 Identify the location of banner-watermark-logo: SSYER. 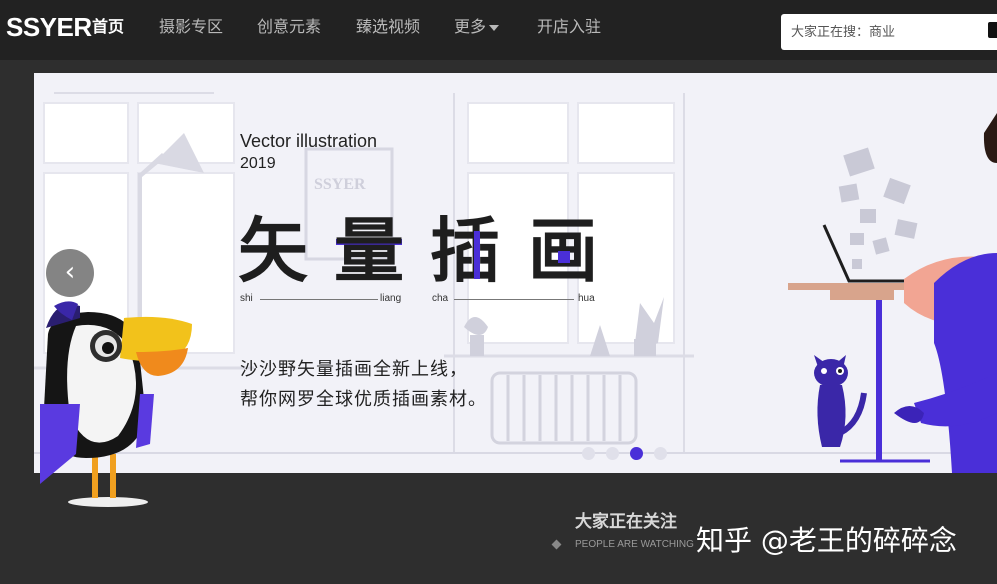
(340, 184).